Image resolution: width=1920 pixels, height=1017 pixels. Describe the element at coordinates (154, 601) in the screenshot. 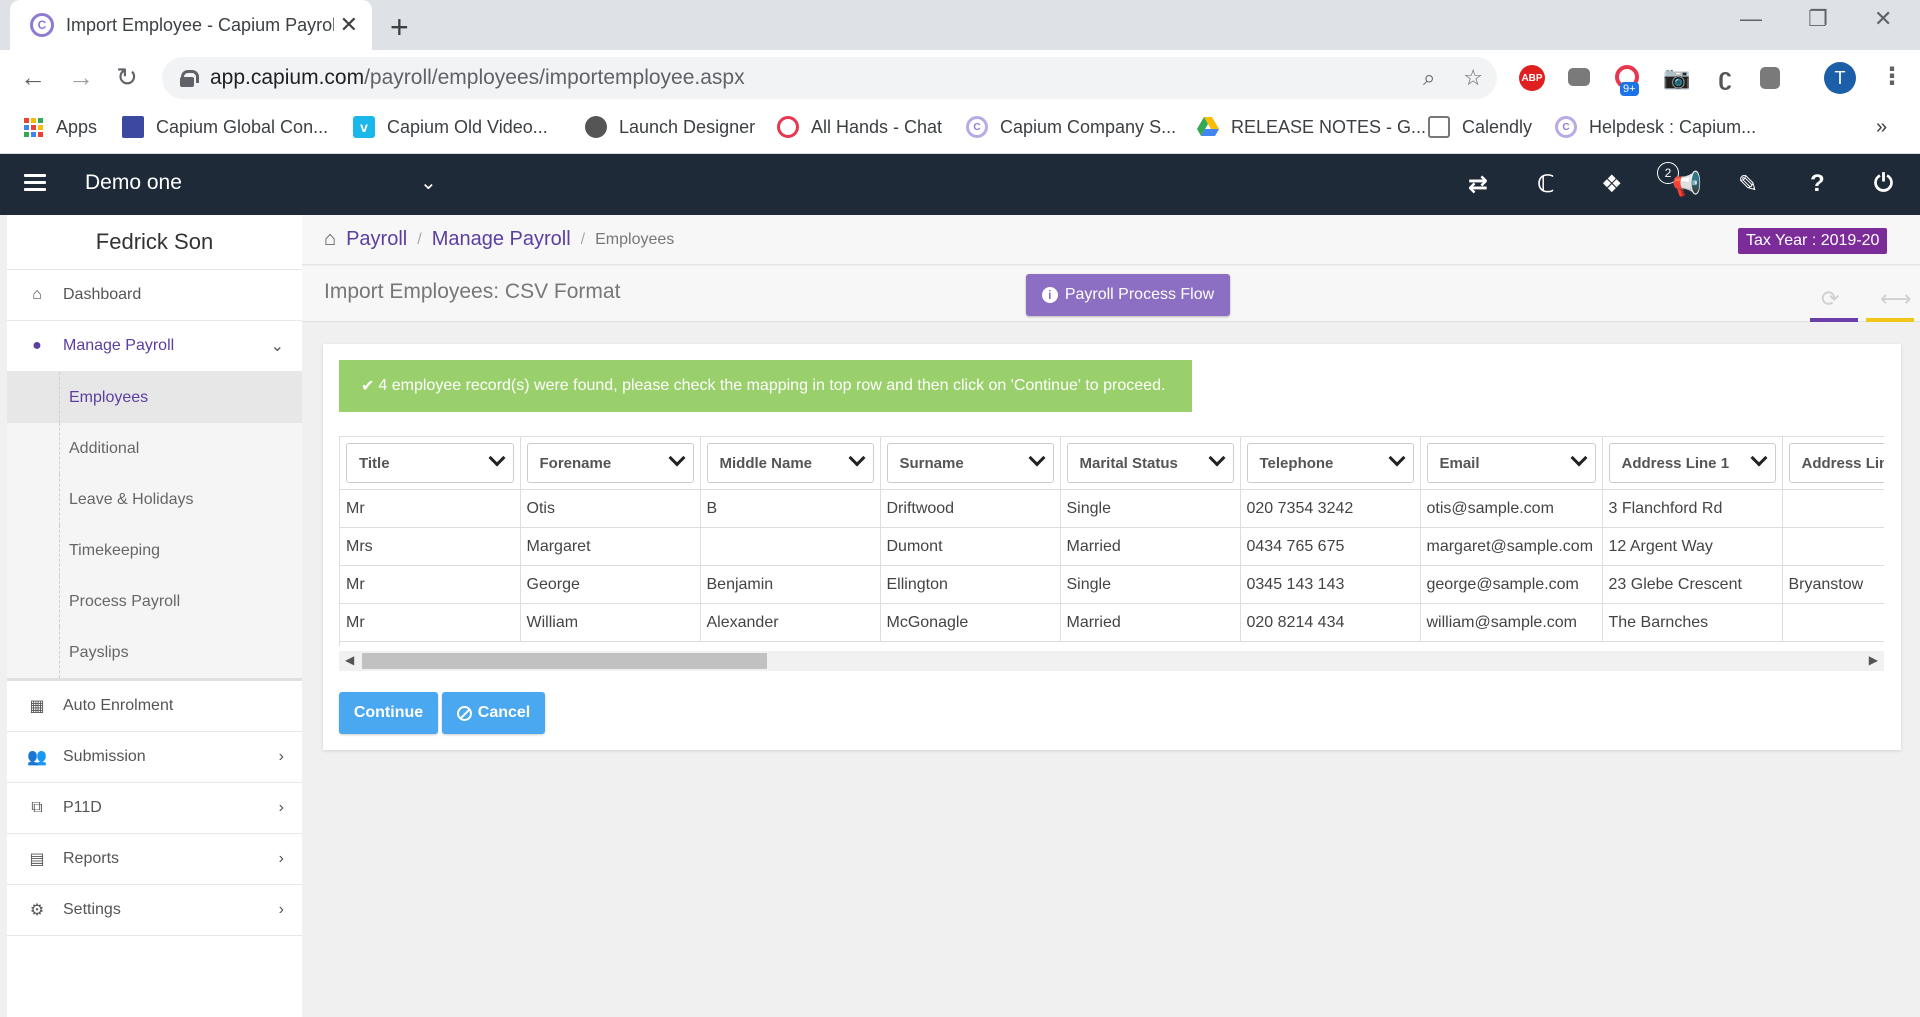

I see `sidebar-subitem-process-payroll: Process Payroll` at that location.